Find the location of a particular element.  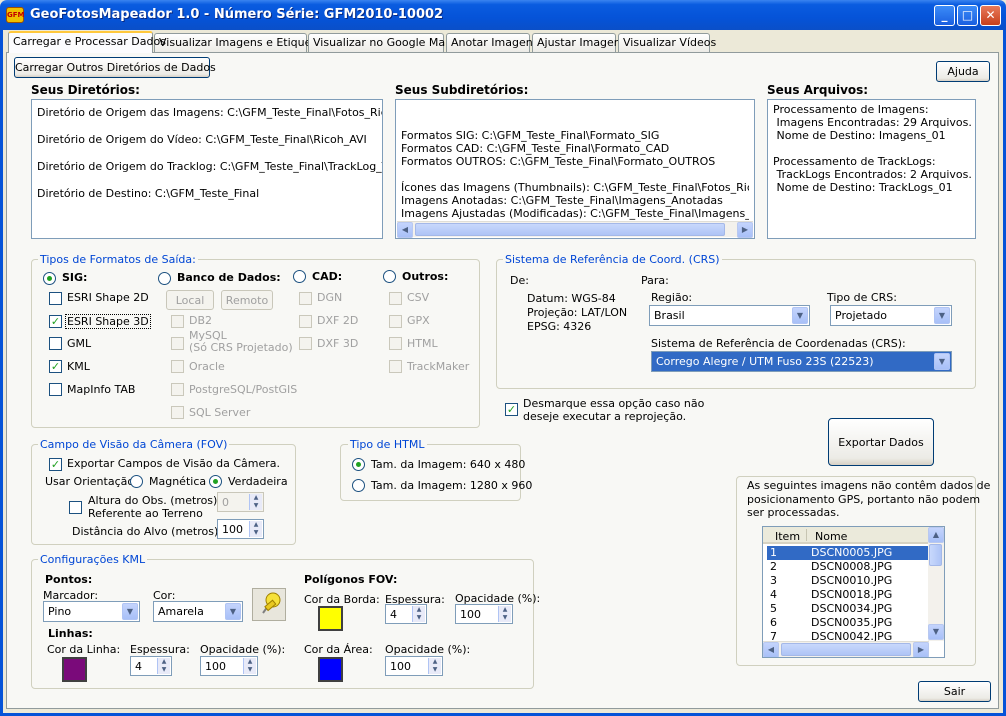

true-north-radio is located at coordinates (215, 481).